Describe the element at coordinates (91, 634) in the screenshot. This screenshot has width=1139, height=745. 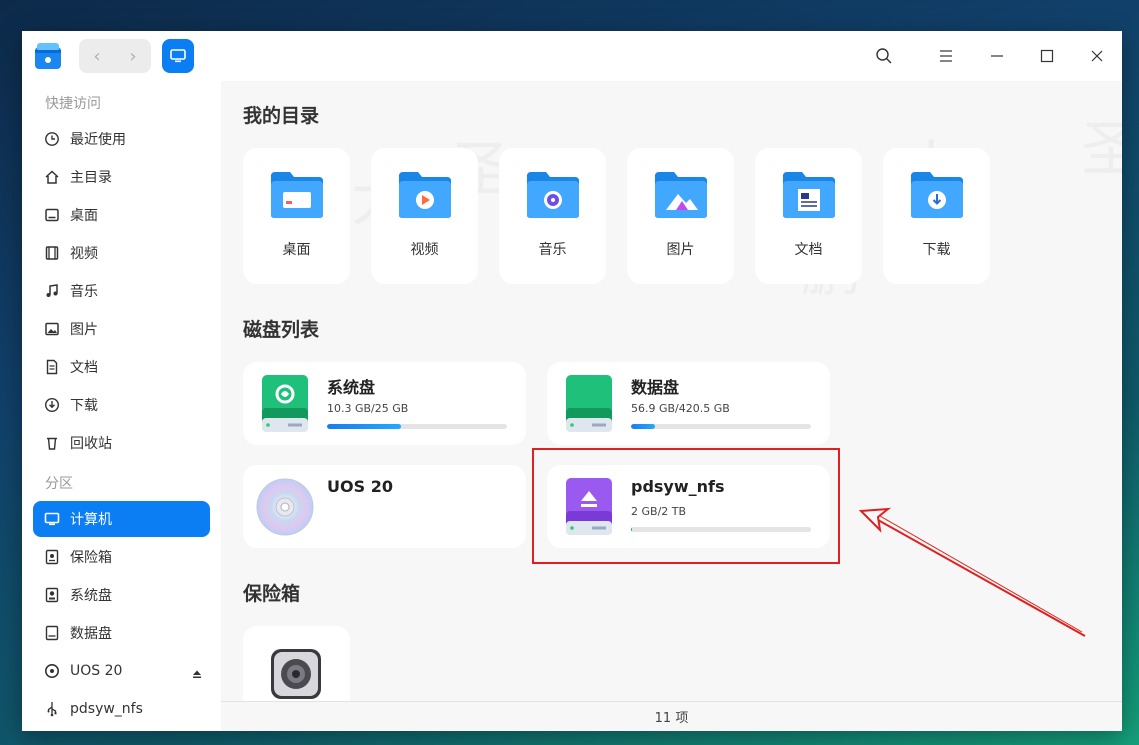
I see `sidebar-item-label: 数据盘` at that location.